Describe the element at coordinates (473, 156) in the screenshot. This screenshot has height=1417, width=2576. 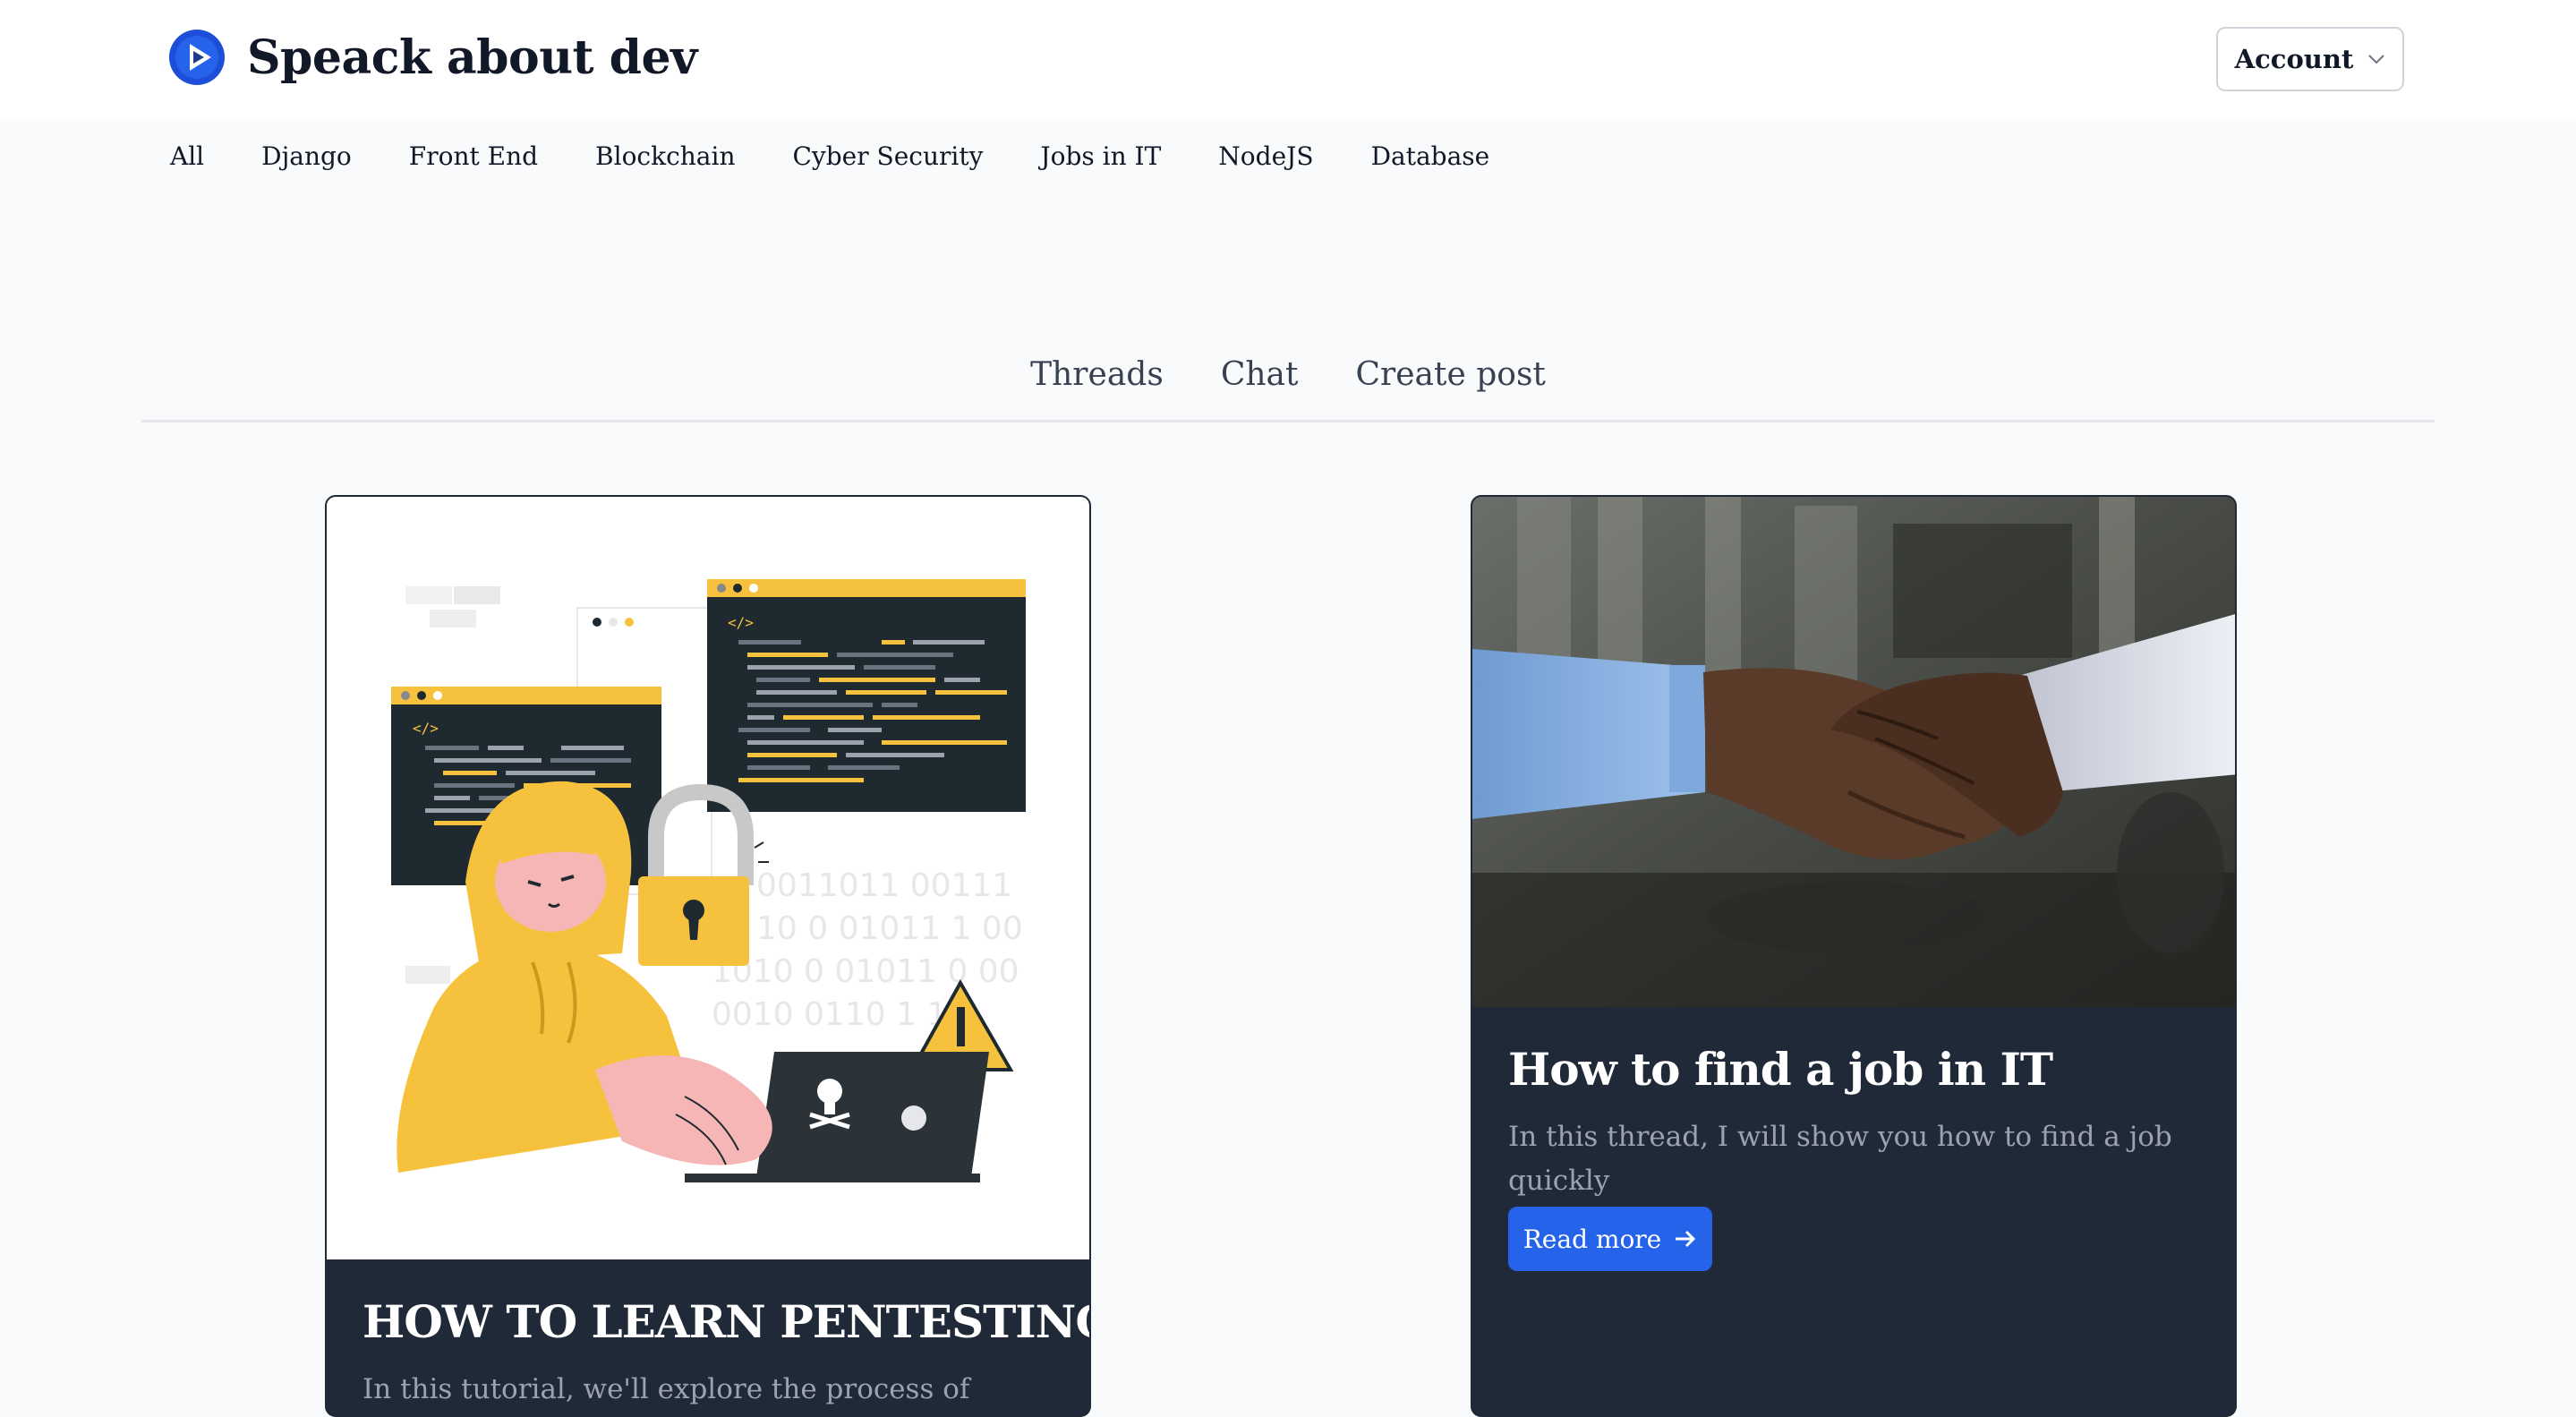
I see `category-front-end: Front End` at that location.